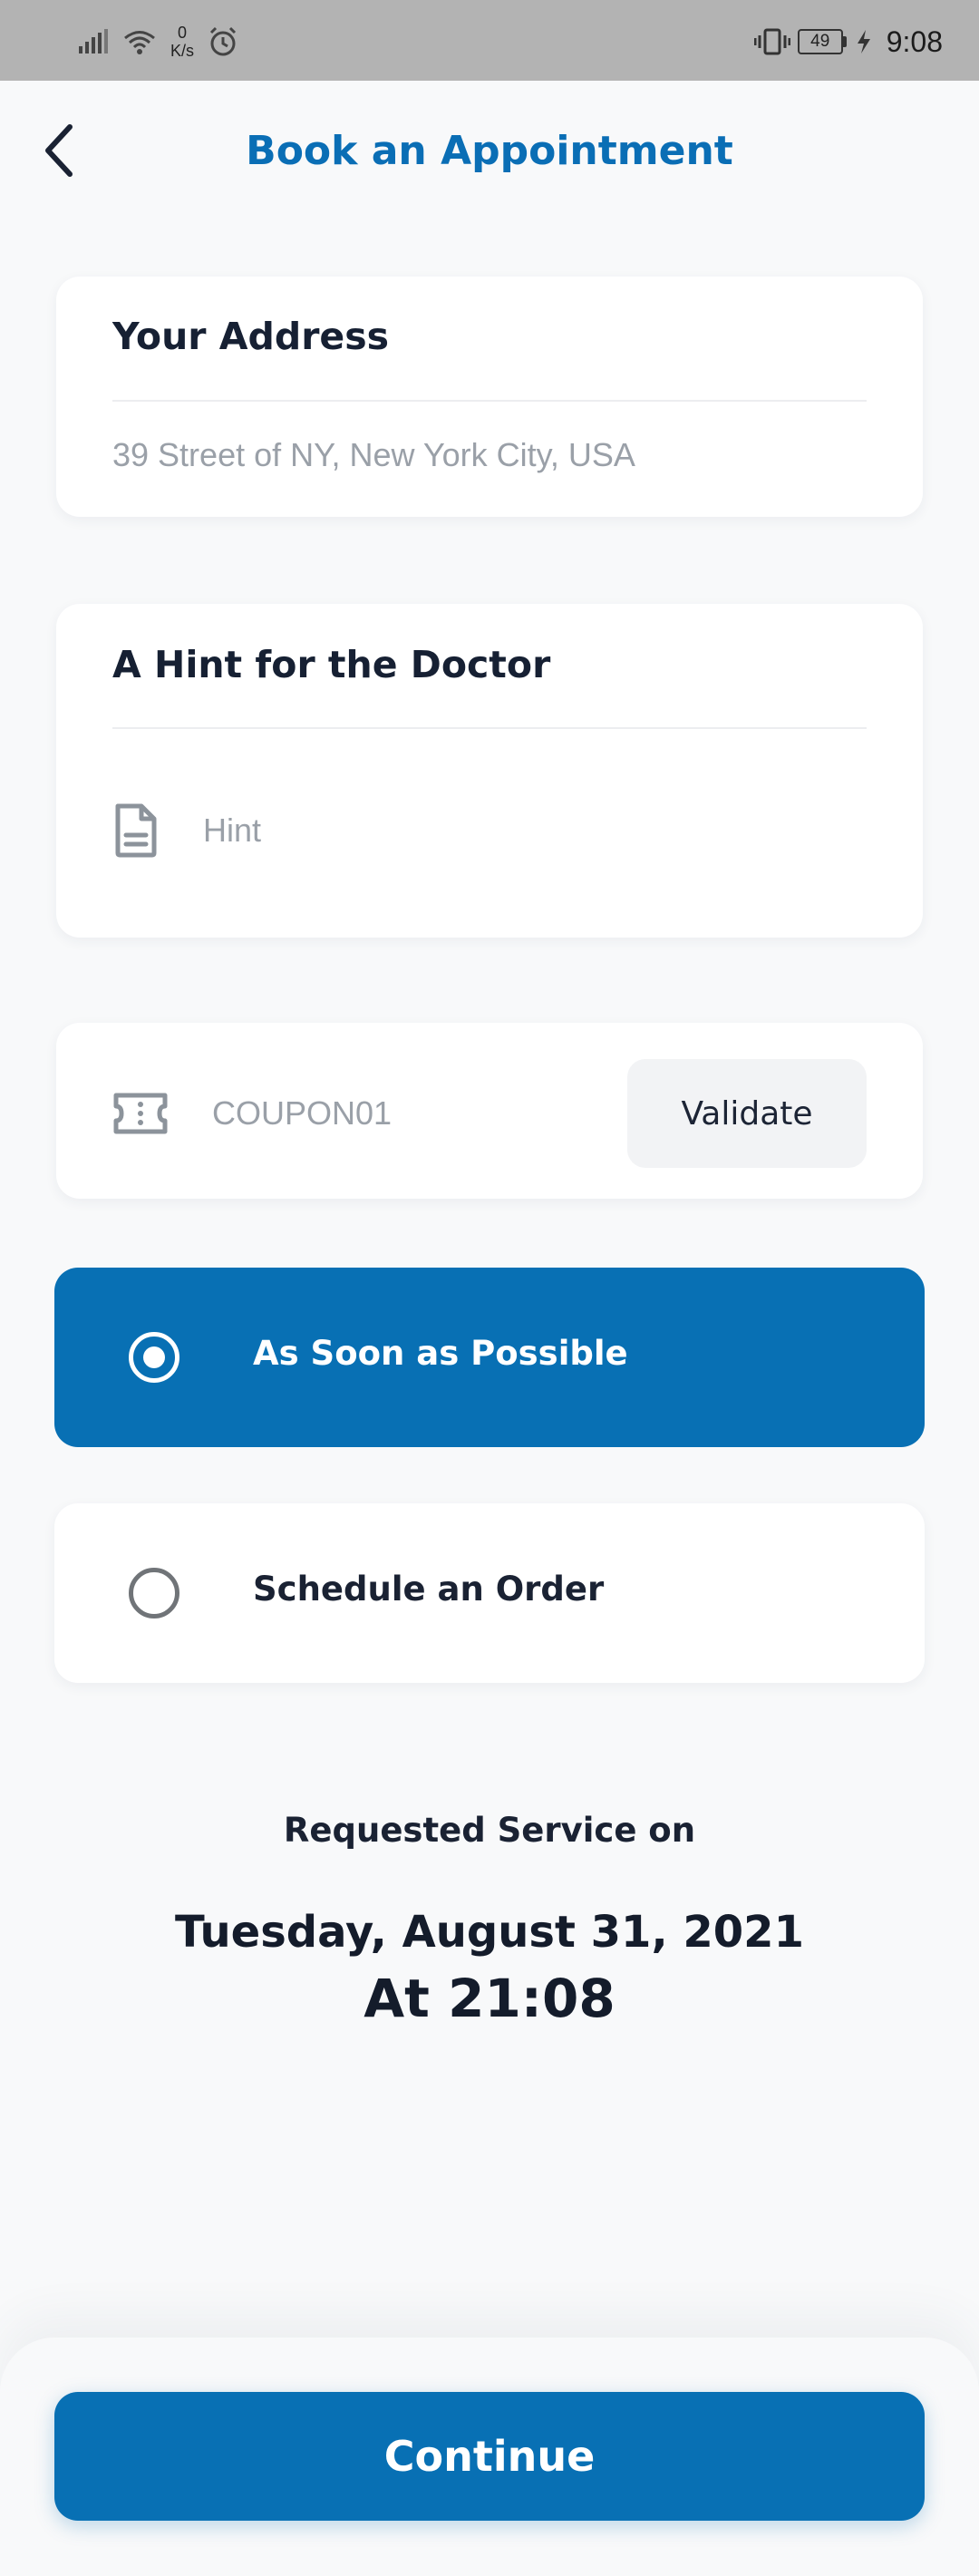 The image size is (979, 2576). Describe the element at coordinates (373, 455) in the screenshot. I see `address-value: 39 Street of NY, New York City, USA` at that location.